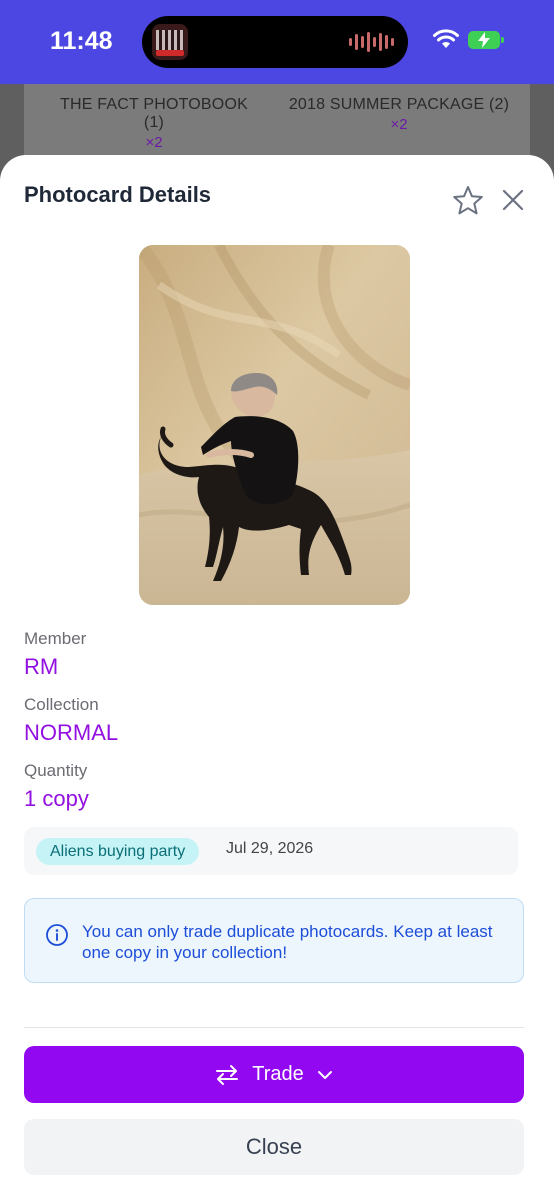 This screenshot has height=1200, width=554. I want to click on quantity-value: 1 copy, so click(56, 798).